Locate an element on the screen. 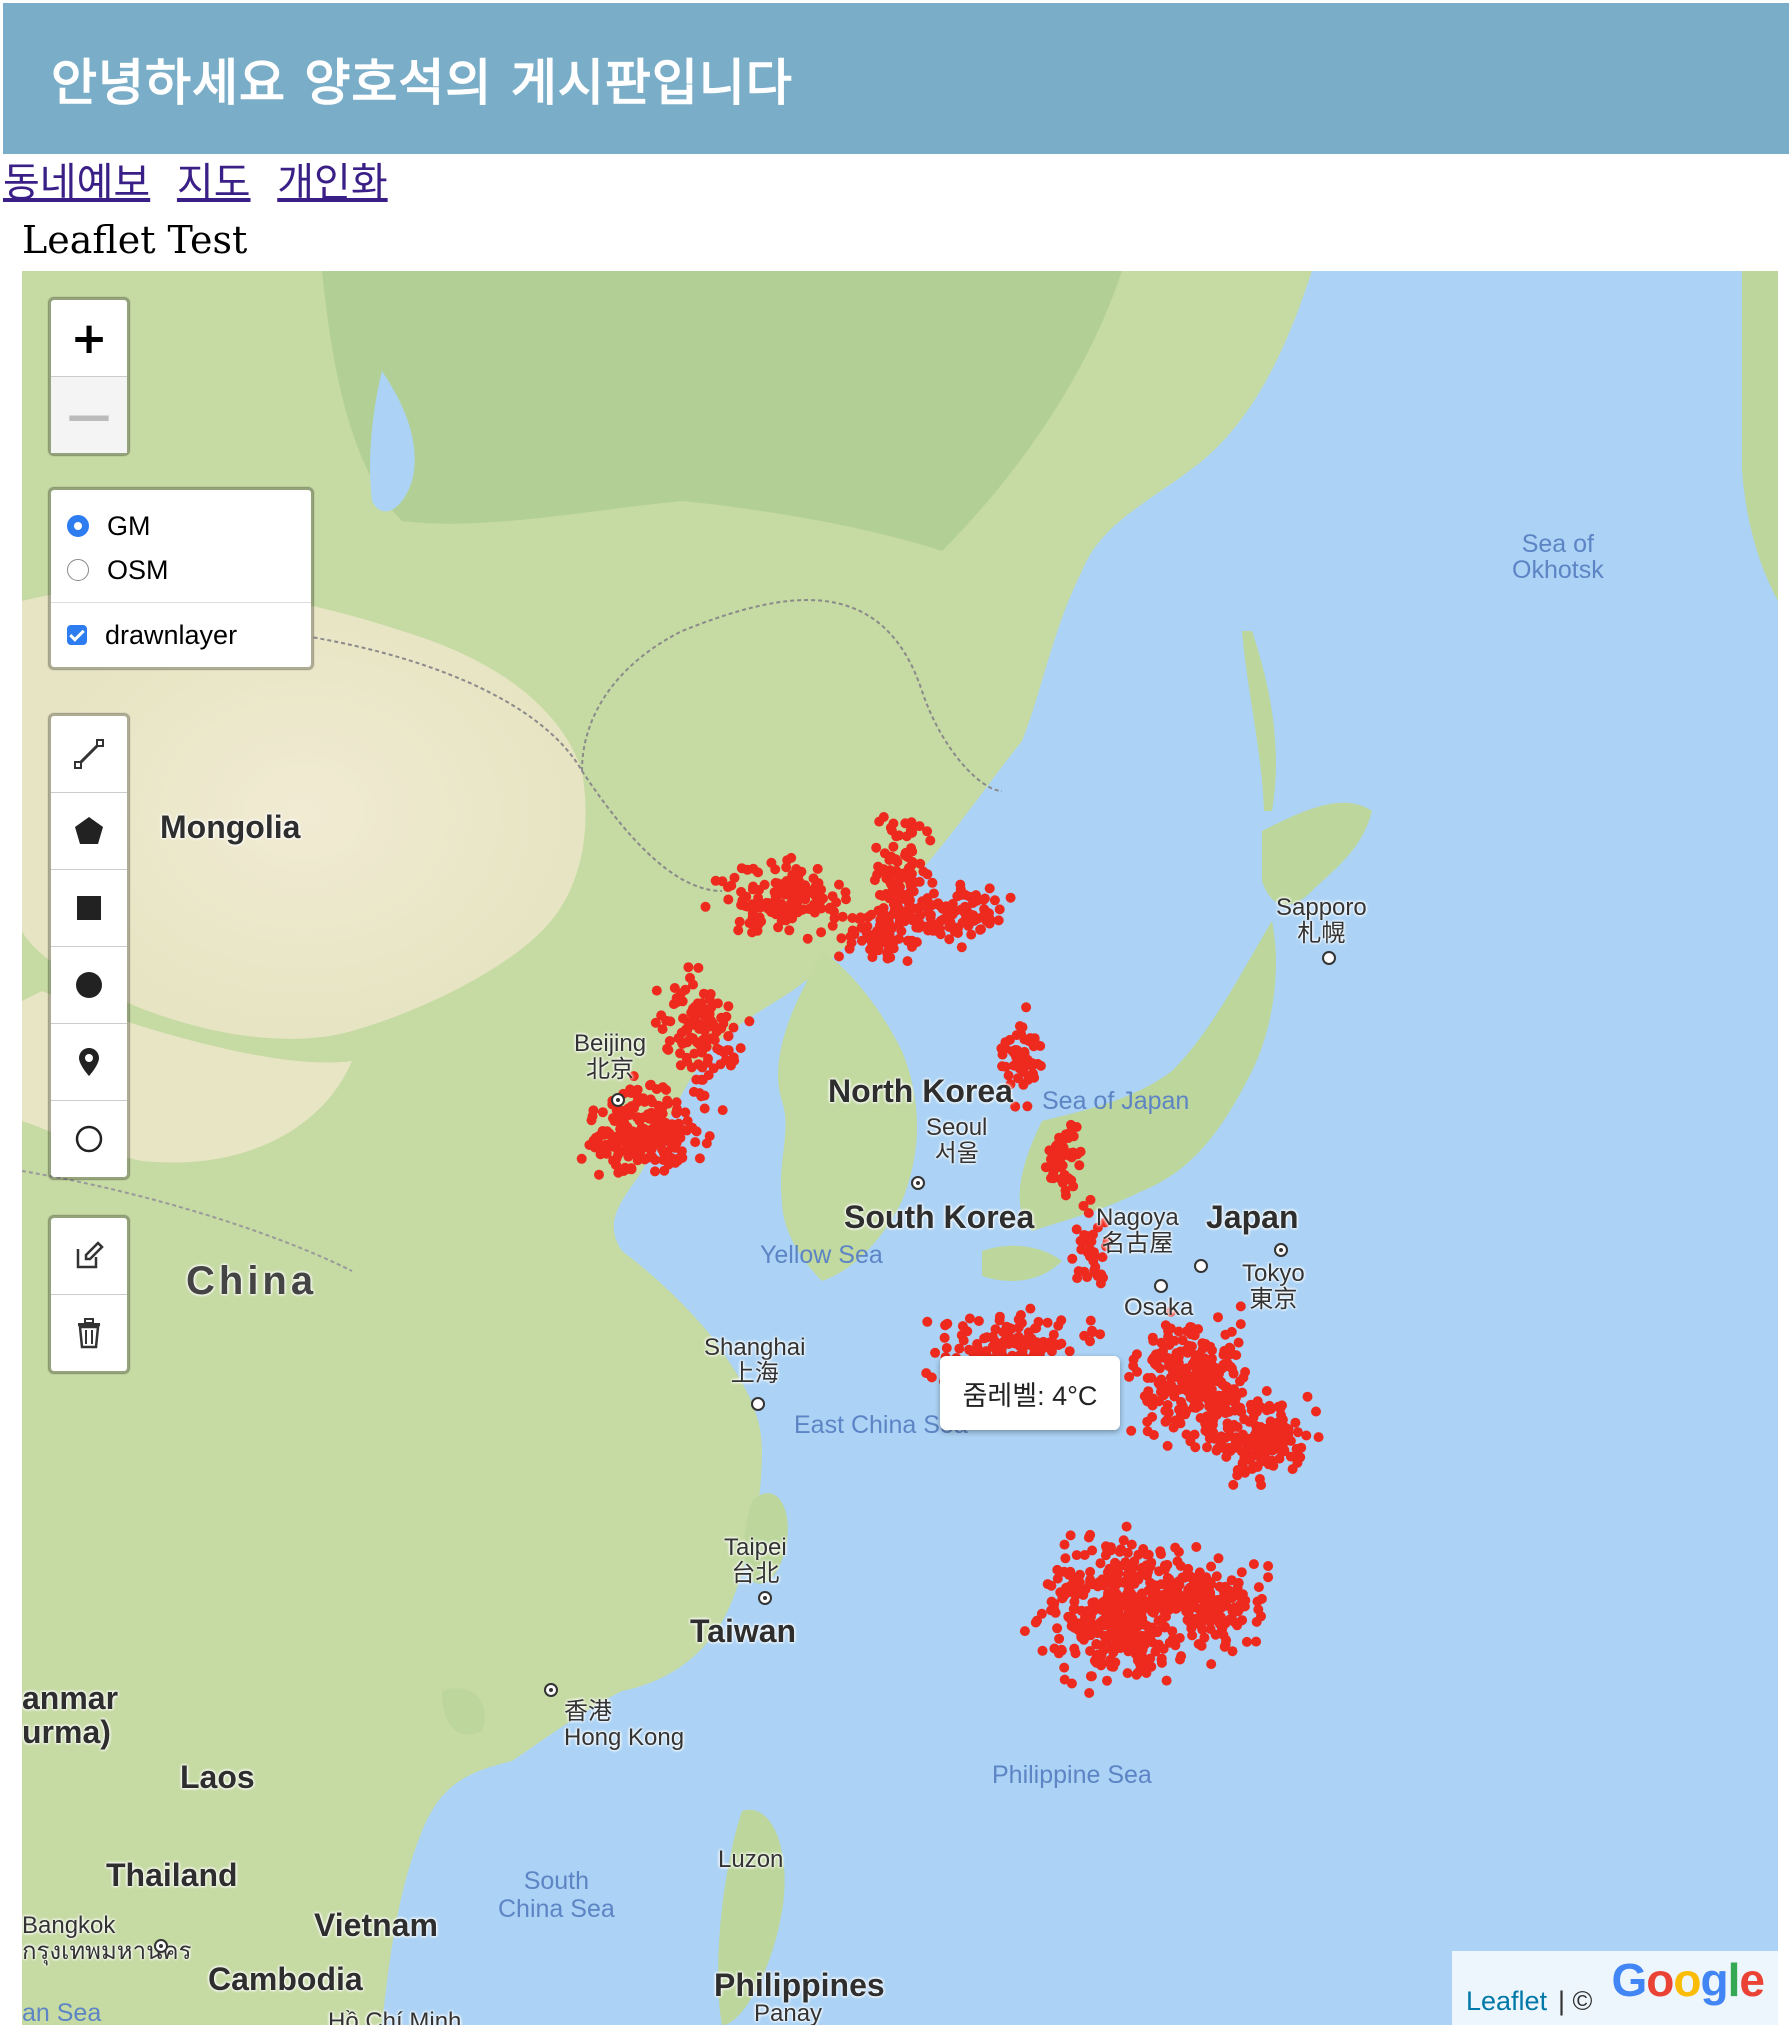 Image resolution: width=1792 pixels, height=2044 pixels. base-layer-gm: GM is located at coordinates (183, 526).